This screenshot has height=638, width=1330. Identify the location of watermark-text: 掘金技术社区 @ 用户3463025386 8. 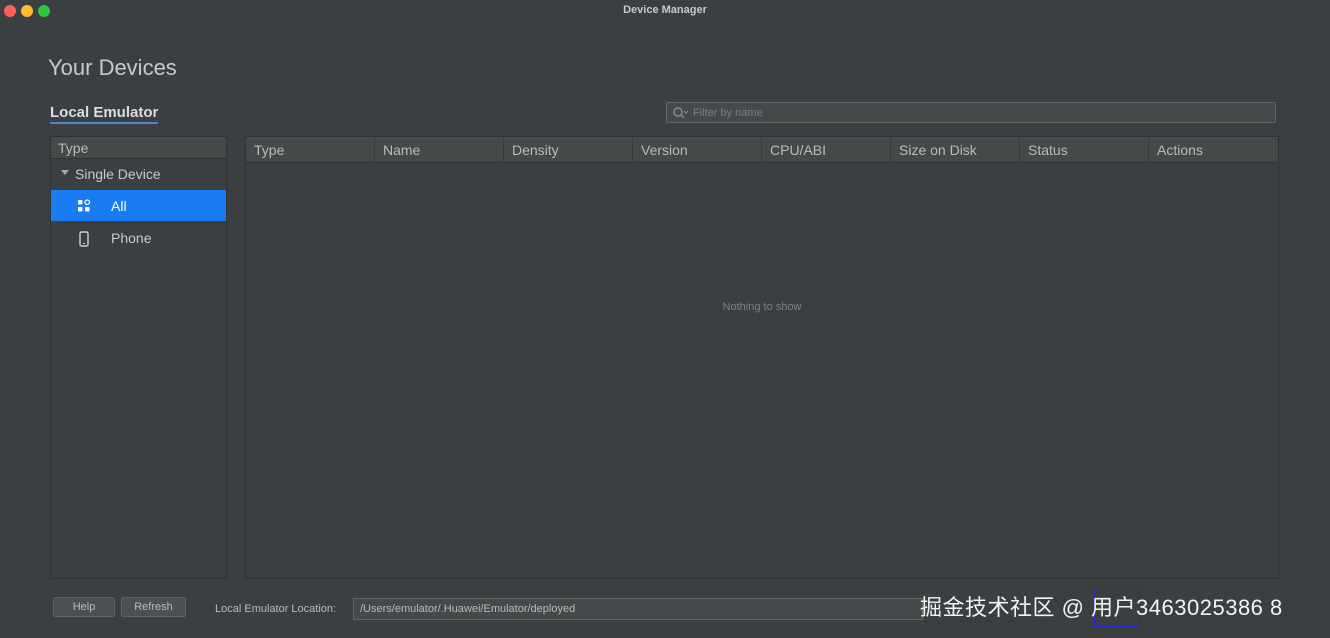
(1101, 607).